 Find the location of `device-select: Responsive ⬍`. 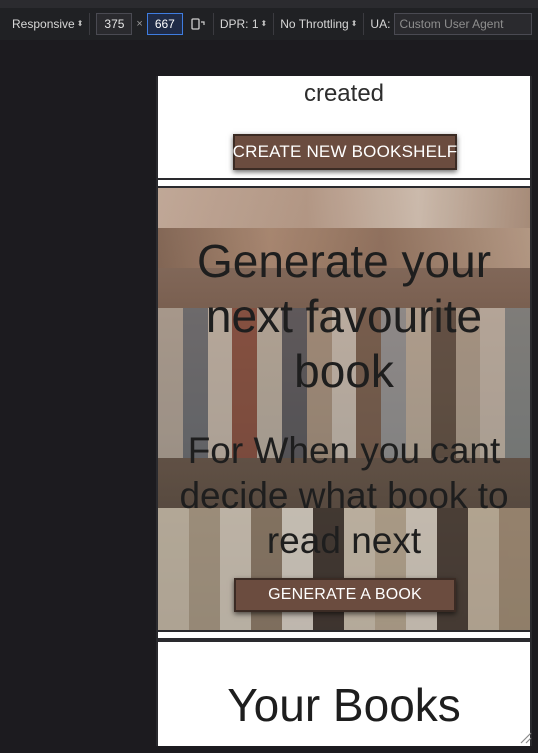

device-select: Responsive ⬍ is located at coordinates (47, 24).